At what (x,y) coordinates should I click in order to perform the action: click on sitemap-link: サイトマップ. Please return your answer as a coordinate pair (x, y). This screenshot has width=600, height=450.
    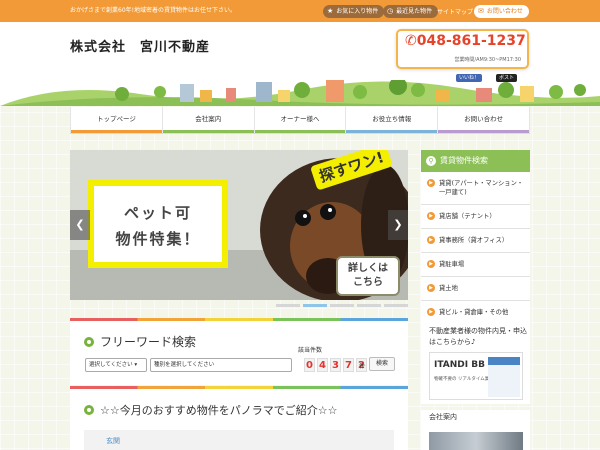
    Looking at the image, I should click on (455, 11).